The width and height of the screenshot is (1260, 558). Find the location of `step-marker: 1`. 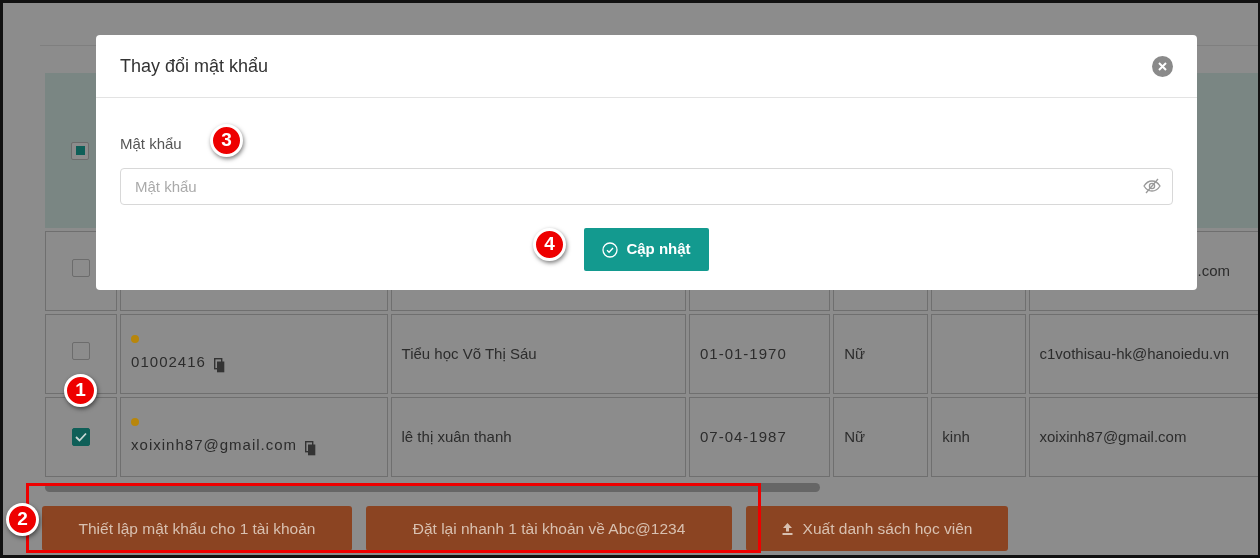

step-marker: 1 is located at coordinates (80, 390).